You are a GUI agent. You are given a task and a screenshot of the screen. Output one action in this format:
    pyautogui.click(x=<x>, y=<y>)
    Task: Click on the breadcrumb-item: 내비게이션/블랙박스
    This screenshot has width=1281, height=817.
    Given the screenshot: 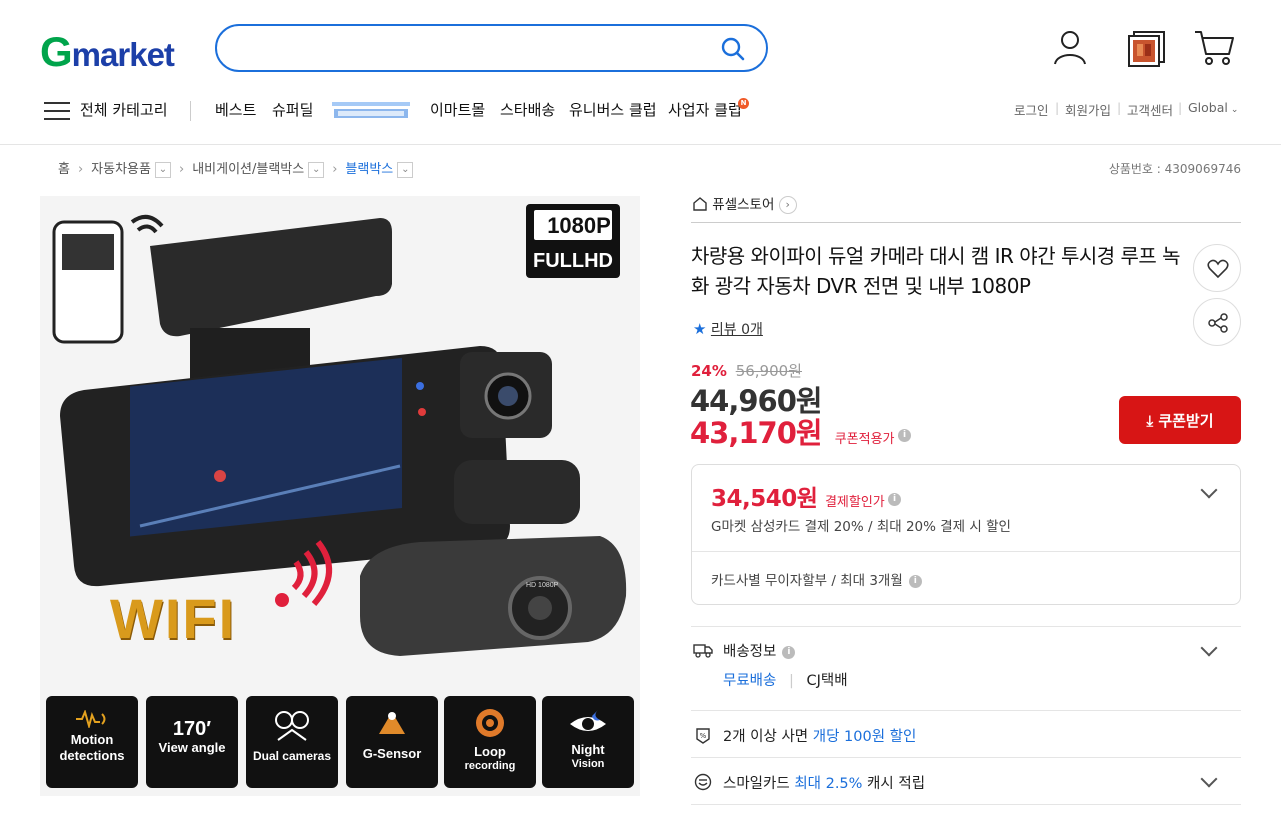 What is the action you would take?
    pyautogui.click(x=248, y=169)
    